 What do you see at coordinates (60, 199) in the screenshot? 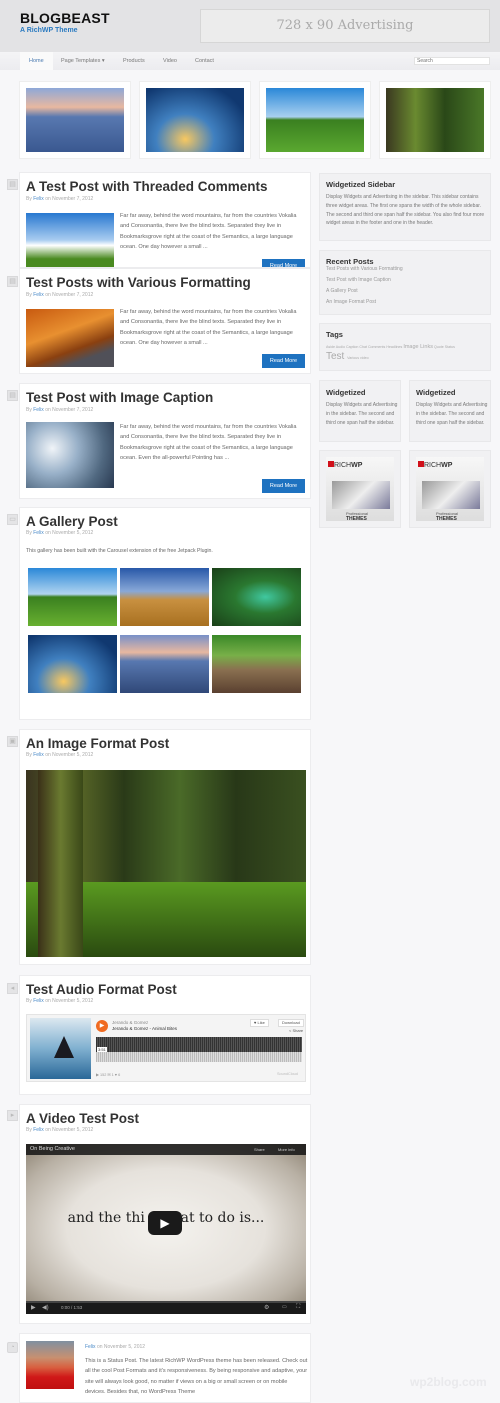
I see `post-meta: By Felix on November 7, 2012` at bounding box center [60, 199].